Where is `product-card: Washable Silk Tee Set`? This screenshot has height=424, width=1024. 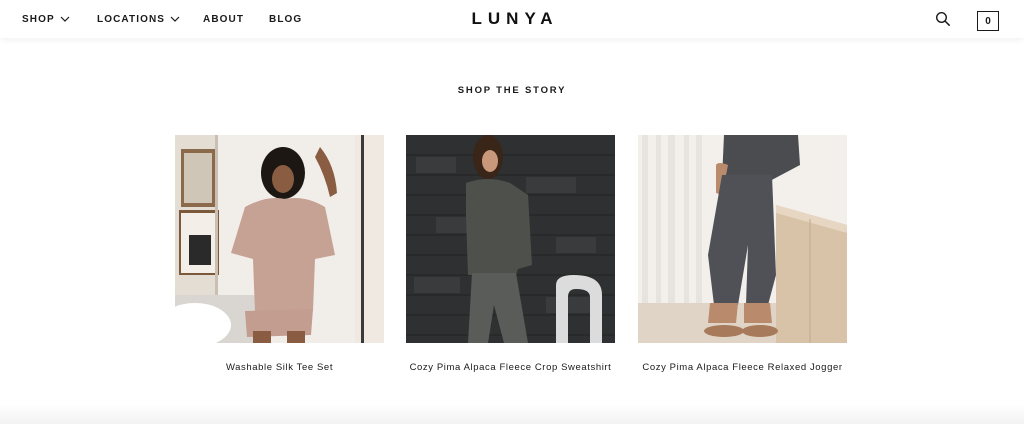 product-card: Washable Silk Tee Set is located at coordinates (279, 254).